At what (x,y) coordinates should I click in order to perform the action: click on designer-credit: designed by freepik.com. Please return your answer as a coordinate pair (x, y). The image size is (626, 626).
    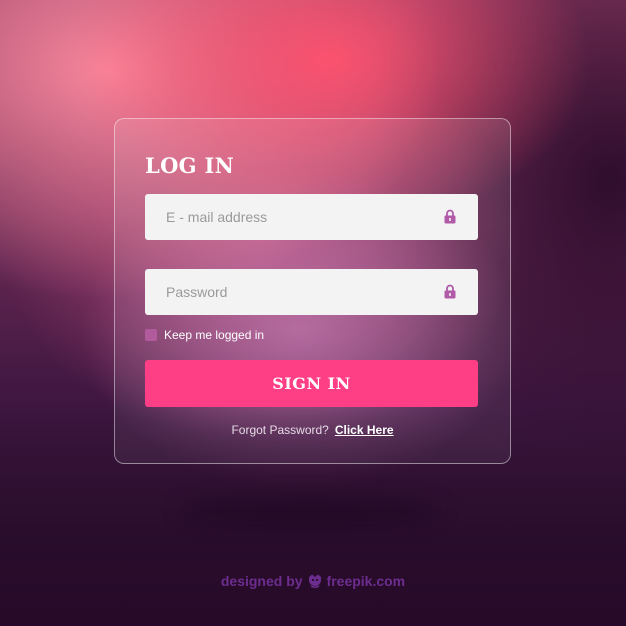
    Looking at the image, I should click on (313, 581).